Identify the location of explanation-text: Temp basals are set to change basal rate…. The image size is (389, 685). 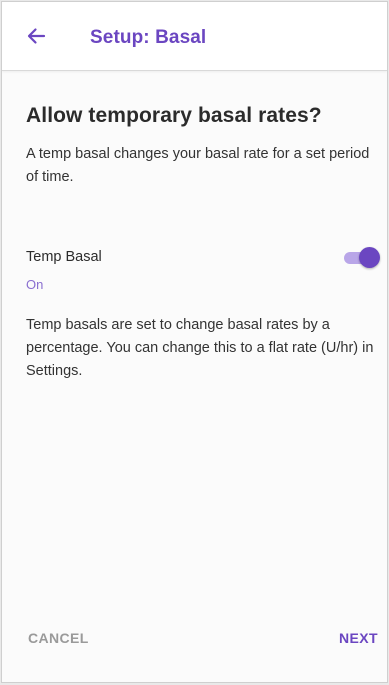
(200, 348).